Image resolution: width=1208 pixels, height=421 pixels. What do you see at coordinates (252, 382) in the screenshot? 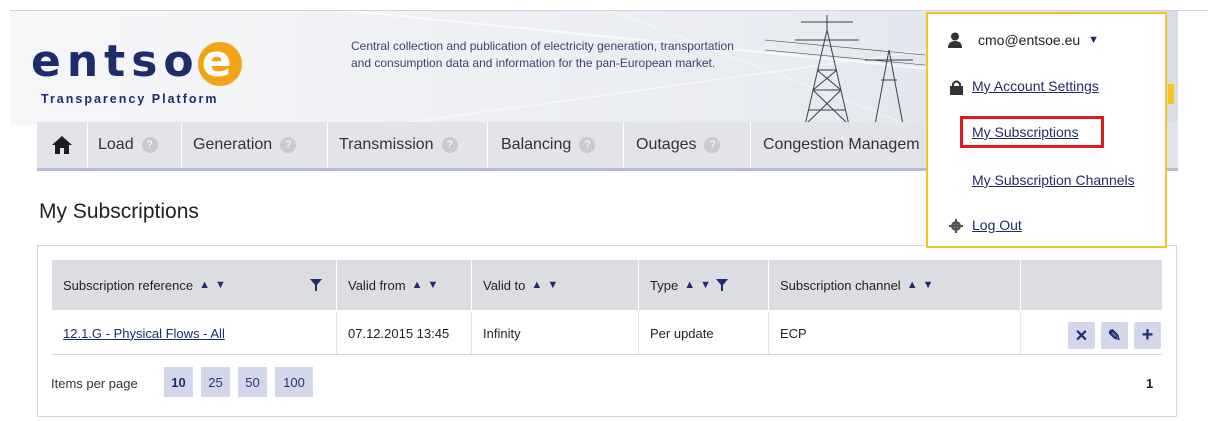
I see `page-size-50-button: 50` at bounding box center [252, 382].